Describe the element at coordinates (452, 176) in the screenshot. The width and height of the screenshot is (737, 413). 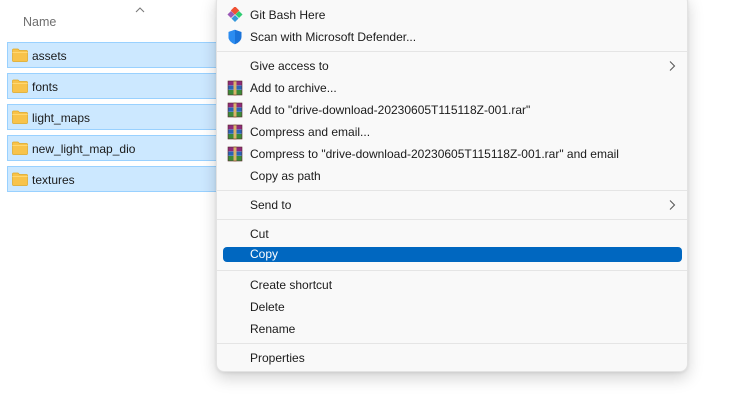
I see `menu-item-copy-as-path: Copy as path` at that location.